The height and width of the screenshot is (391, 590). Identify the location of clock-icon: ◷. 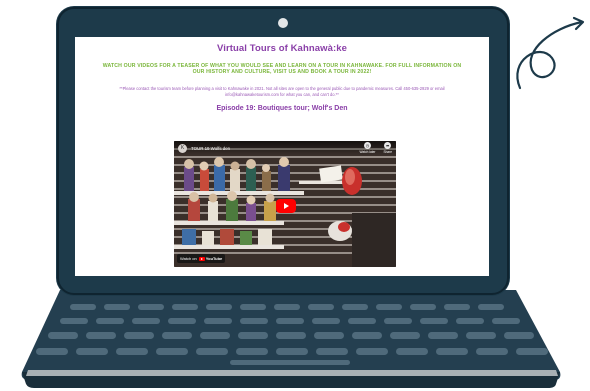
(367, 145).